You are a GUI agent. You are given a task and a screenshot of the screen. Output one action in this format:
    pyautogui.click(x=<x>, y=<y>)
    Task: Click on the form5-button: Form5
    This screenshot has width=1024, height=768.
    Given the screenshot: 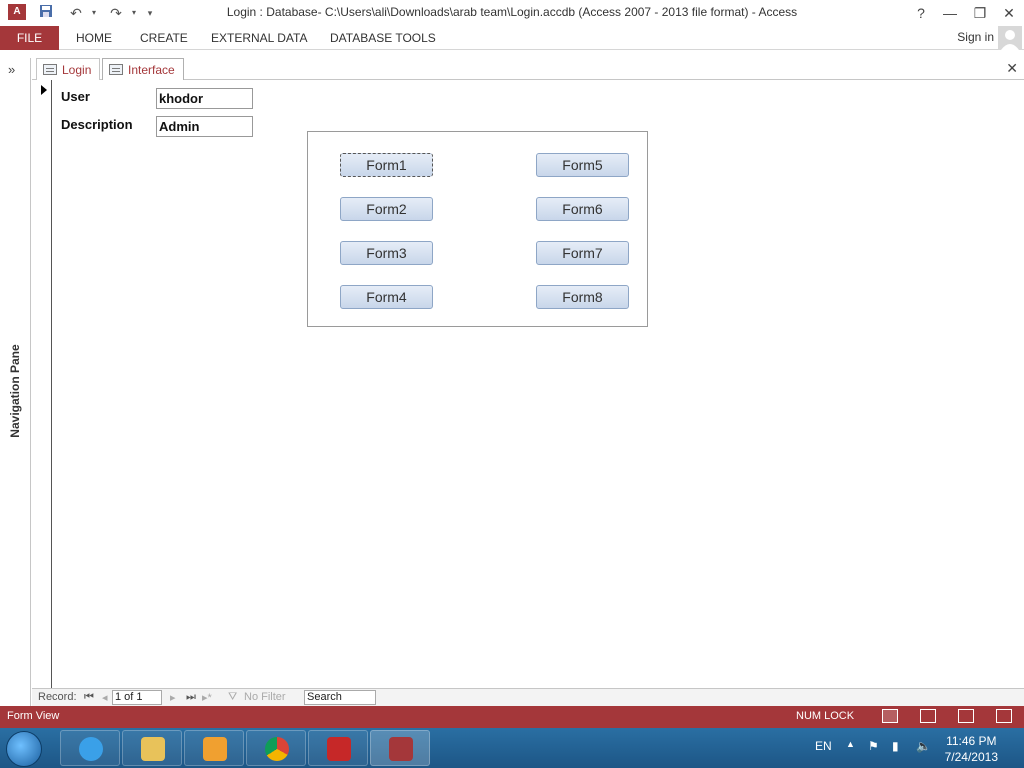 What is the action you would take?
    pyautogui.click(x=582, y=165)
    